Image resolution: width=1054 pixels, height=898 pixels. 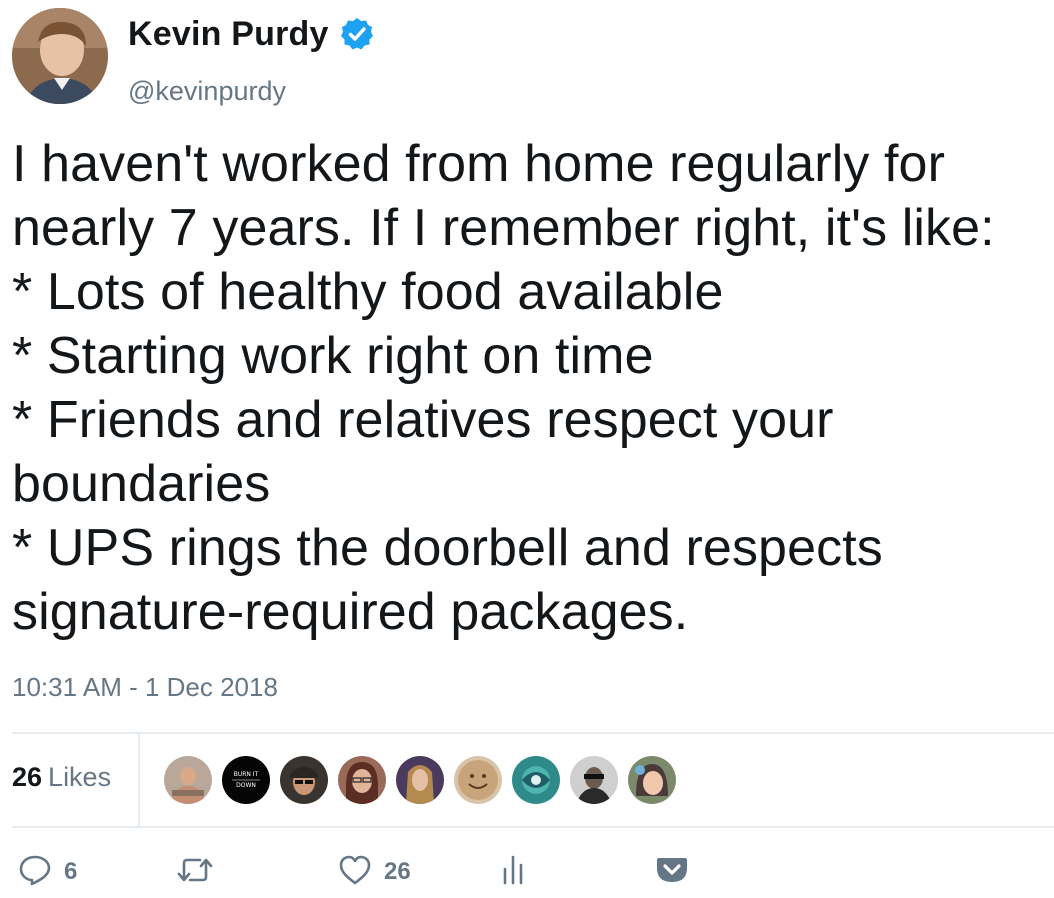 I want to click on likes-summary: 26 Likes, so click(x=61, y=777).